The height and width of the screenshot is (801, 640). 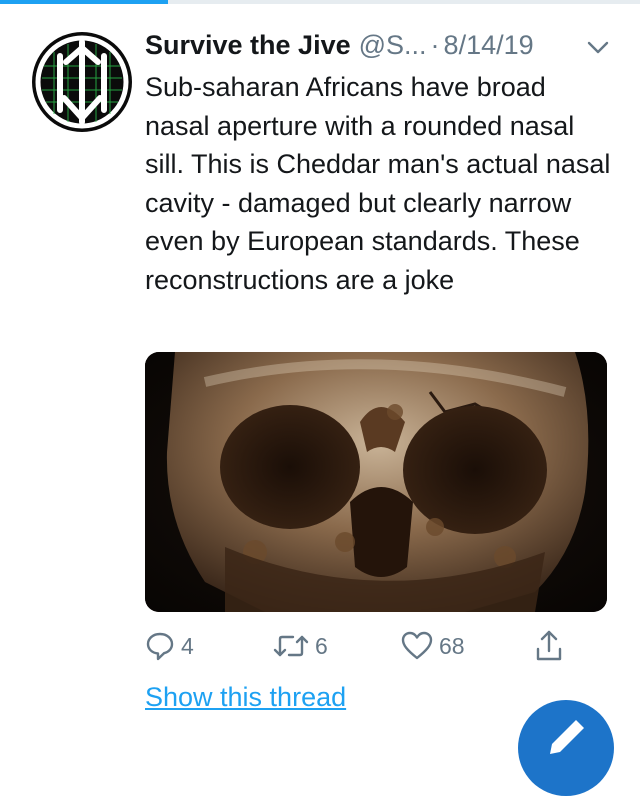 What do you see at coordinates (320, 2) in the screenshot?
I see `tab-indicator-strip` at bounding box center [320, 2].